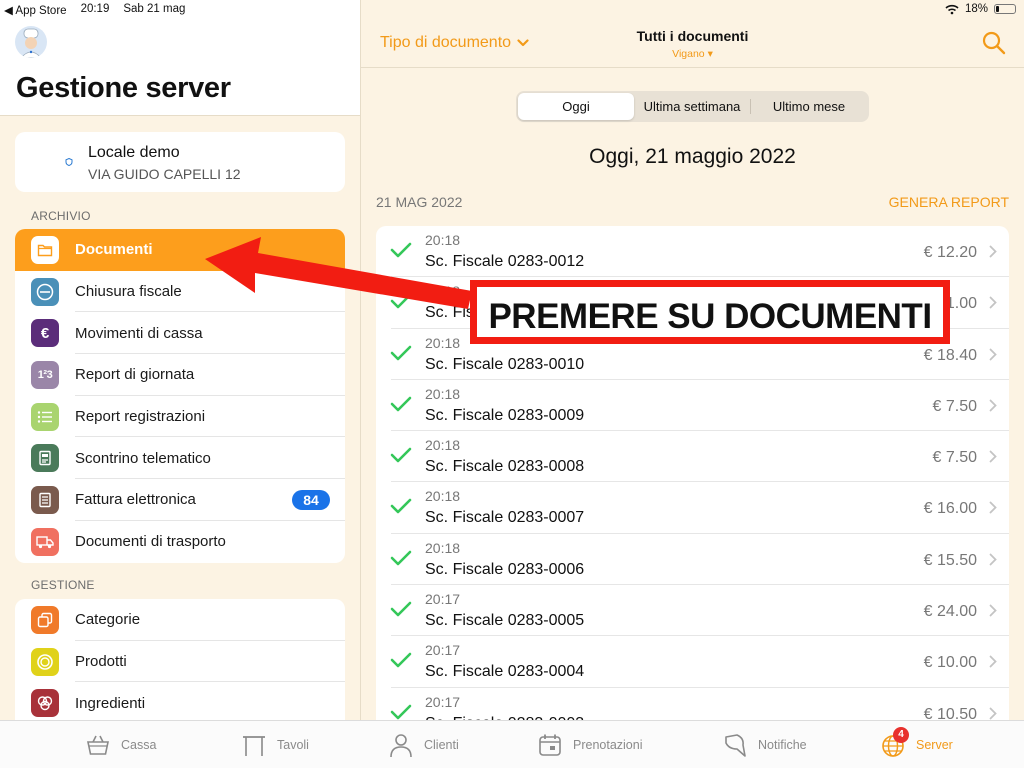  Describe the element at coordinates (692, 662) in the screenshot. I see `document-row: 20:17 Sc. Fiscale 0283-0004 € 10.00` at that location.